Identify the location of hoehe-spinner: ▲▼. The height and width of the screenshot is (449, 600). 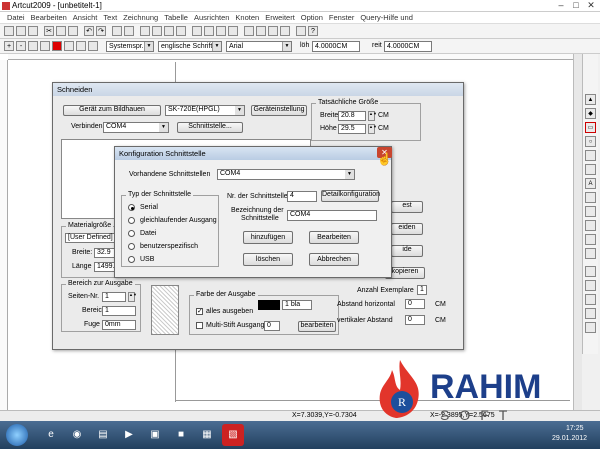
(372, 129).